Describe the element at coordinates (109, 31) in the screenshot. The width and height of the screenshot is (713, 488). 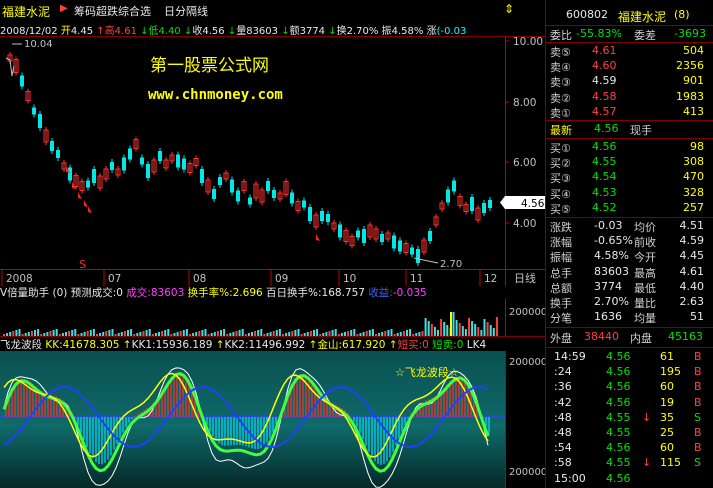
I see `high-label: 高` at that location.